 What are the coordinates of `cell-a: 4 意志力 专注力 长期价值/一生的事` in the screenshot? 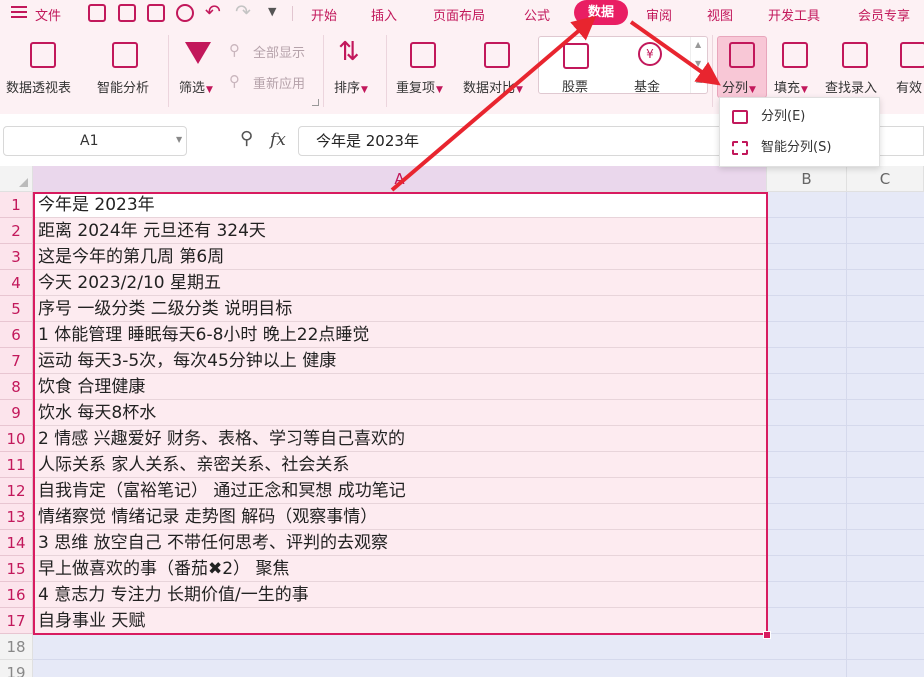 It's located at (400, 595).